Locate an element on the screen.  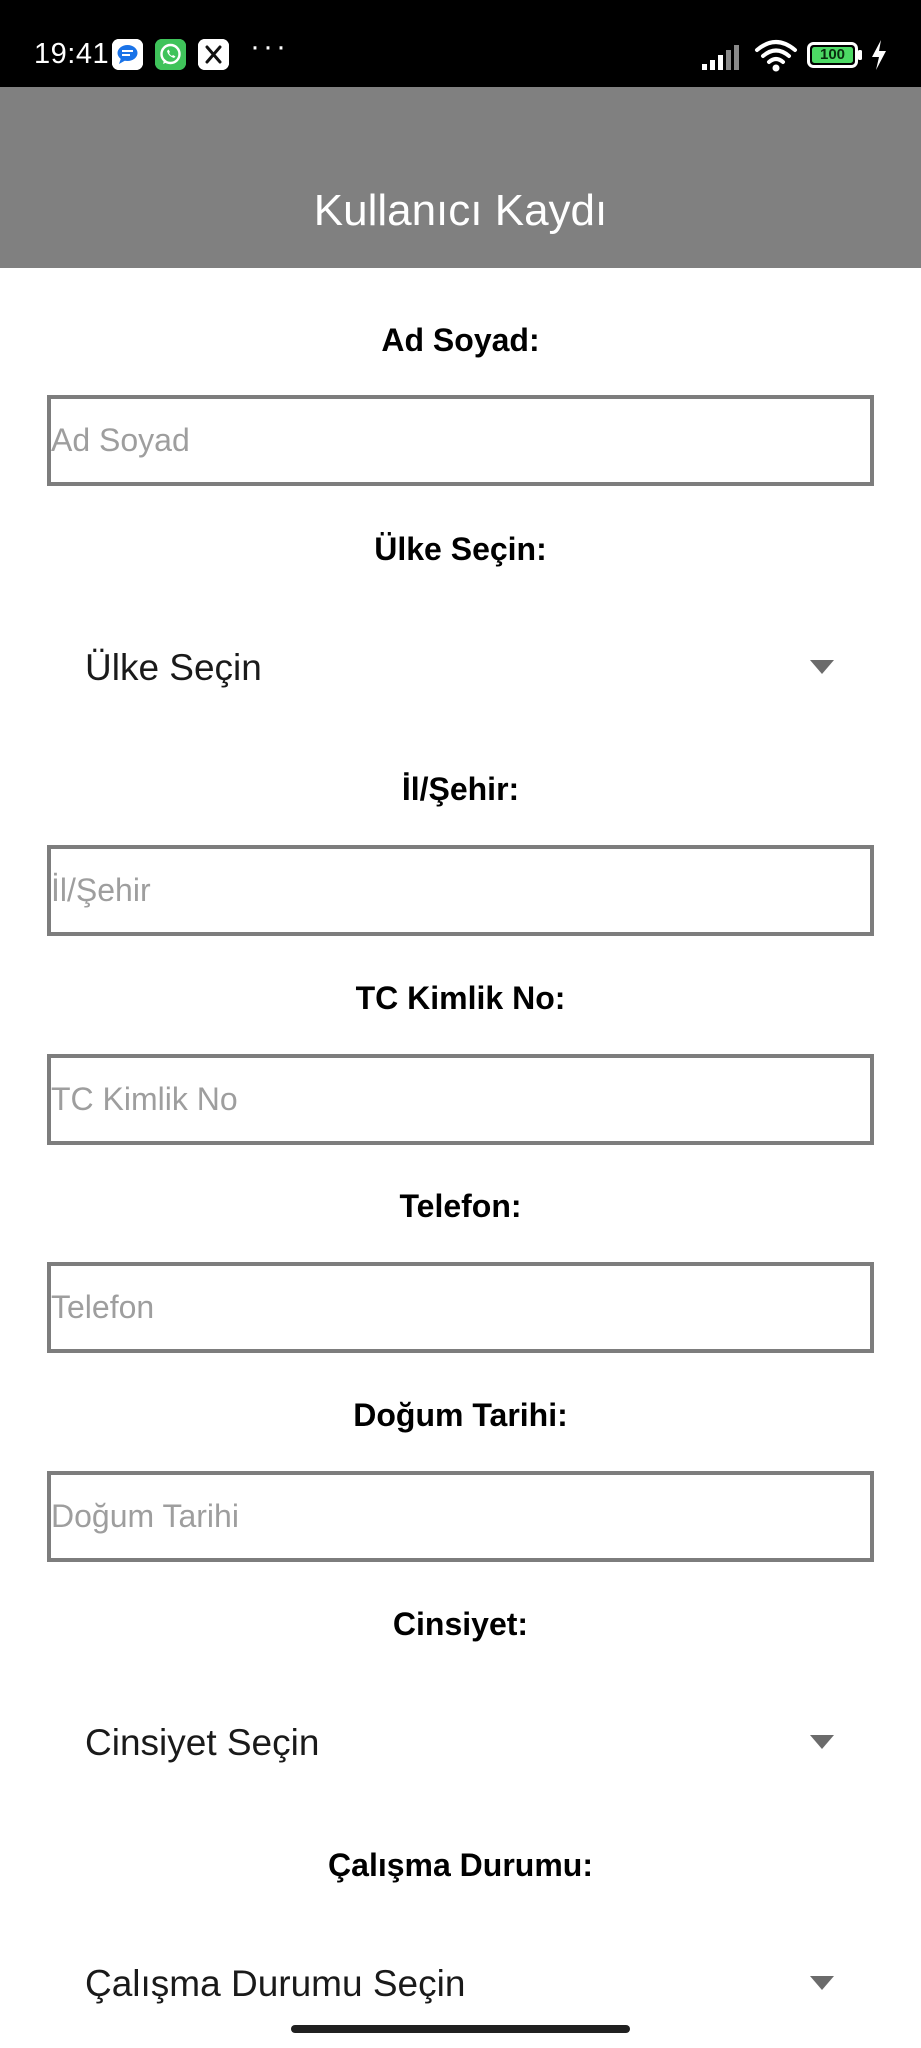
app-bar: Kullanıcı Kaydı is located at coordinates (460, 177).